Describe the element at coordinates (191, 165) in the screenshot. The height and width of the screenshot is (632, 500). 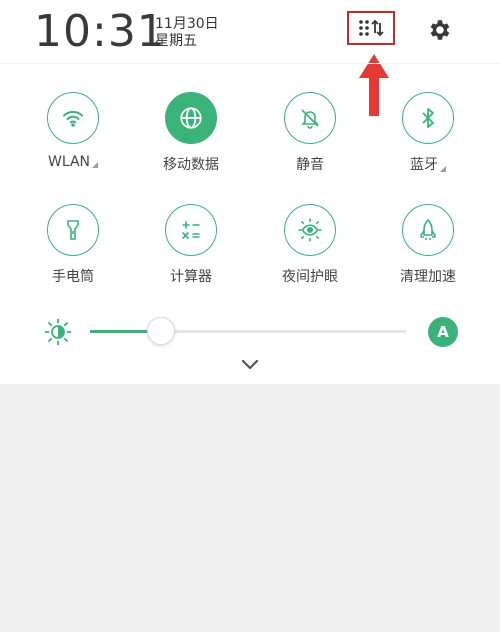
I see `tile-mobile-data-label: 移动数据` at that location.